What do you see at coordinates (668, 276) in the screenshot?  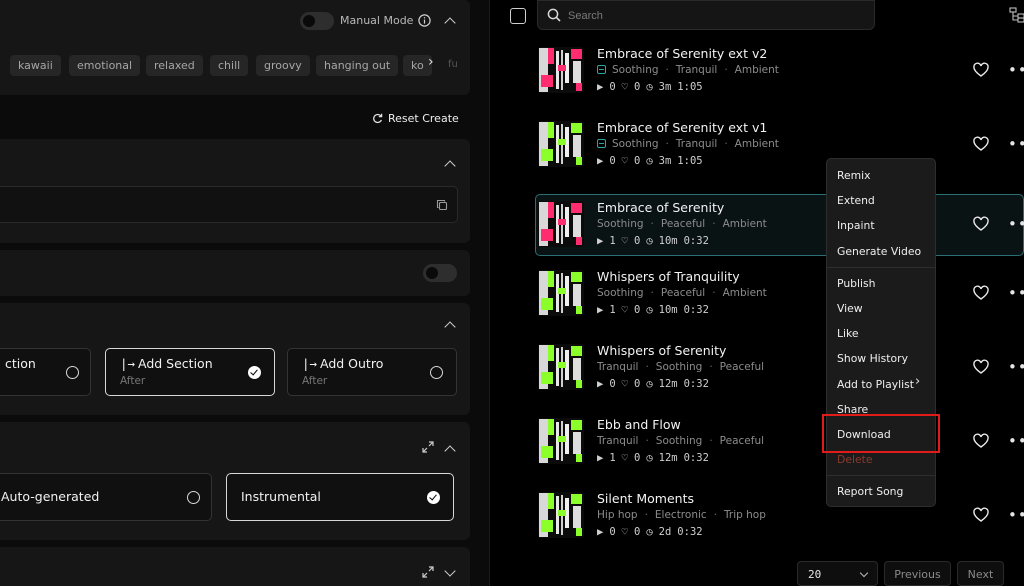 I see `song-title: Whispers of Tranquility` at bounding box center [668, 276].